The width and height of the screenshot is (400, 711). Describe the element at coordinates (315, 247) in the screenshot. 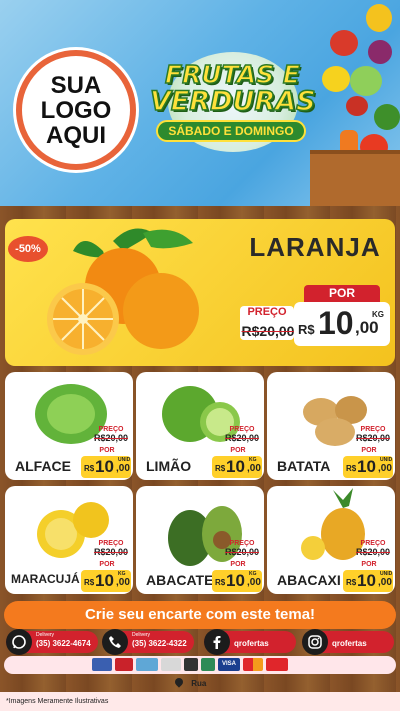

I see `hero-product-name: LARANJA` at that location.